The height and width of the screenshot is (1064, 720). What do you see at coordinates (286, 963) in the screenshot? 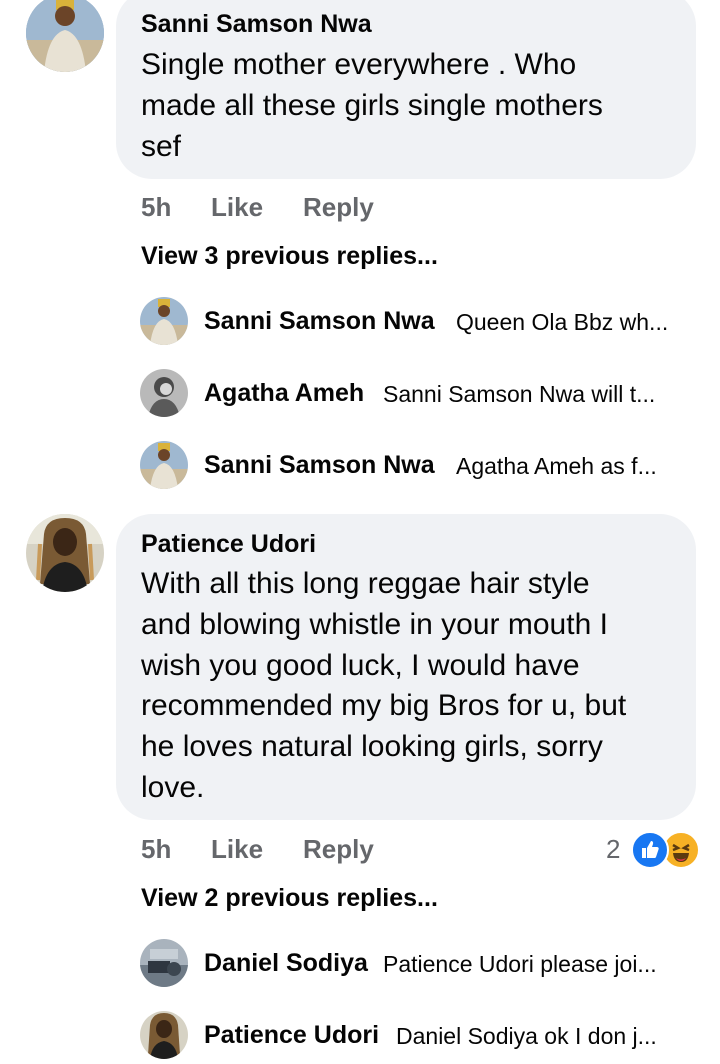
I see `reply-author: Daniel Sodiya` at bounding box center [286, 963].